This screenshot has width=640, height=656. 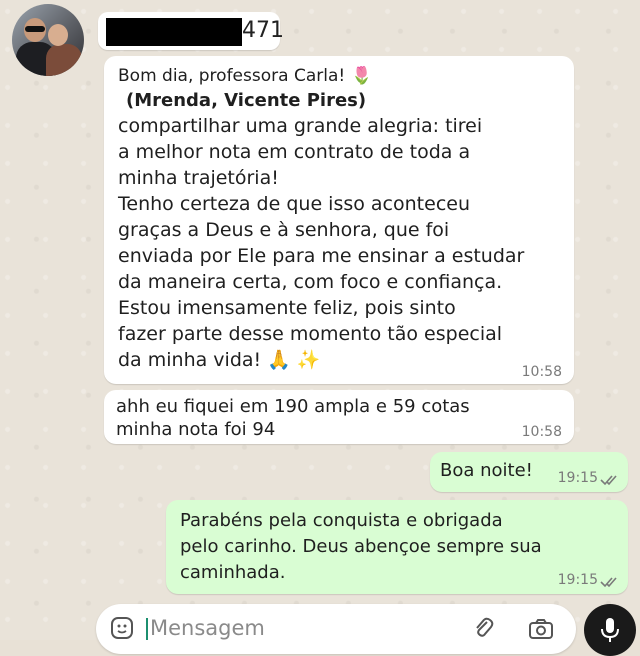 What do you see at coordinates (246, 100) in the screenshot?
I see `message-line: (Mrenda, Vicente Pires)` at bounding box center [246, 100].